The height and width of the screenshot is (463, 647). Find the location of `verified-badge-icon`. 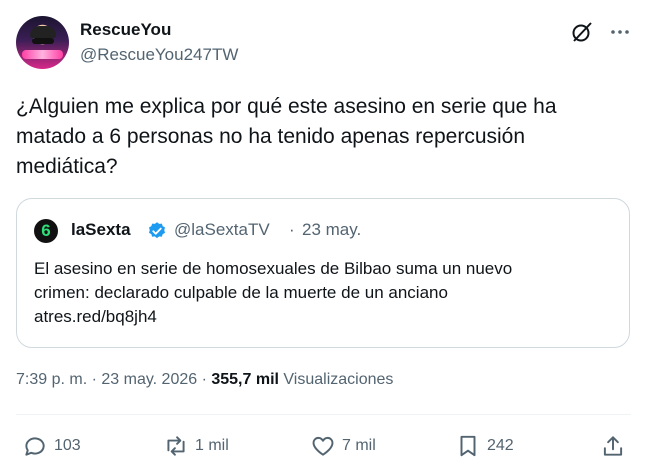

verified-badge-icon is located at coordinates (157, 230).